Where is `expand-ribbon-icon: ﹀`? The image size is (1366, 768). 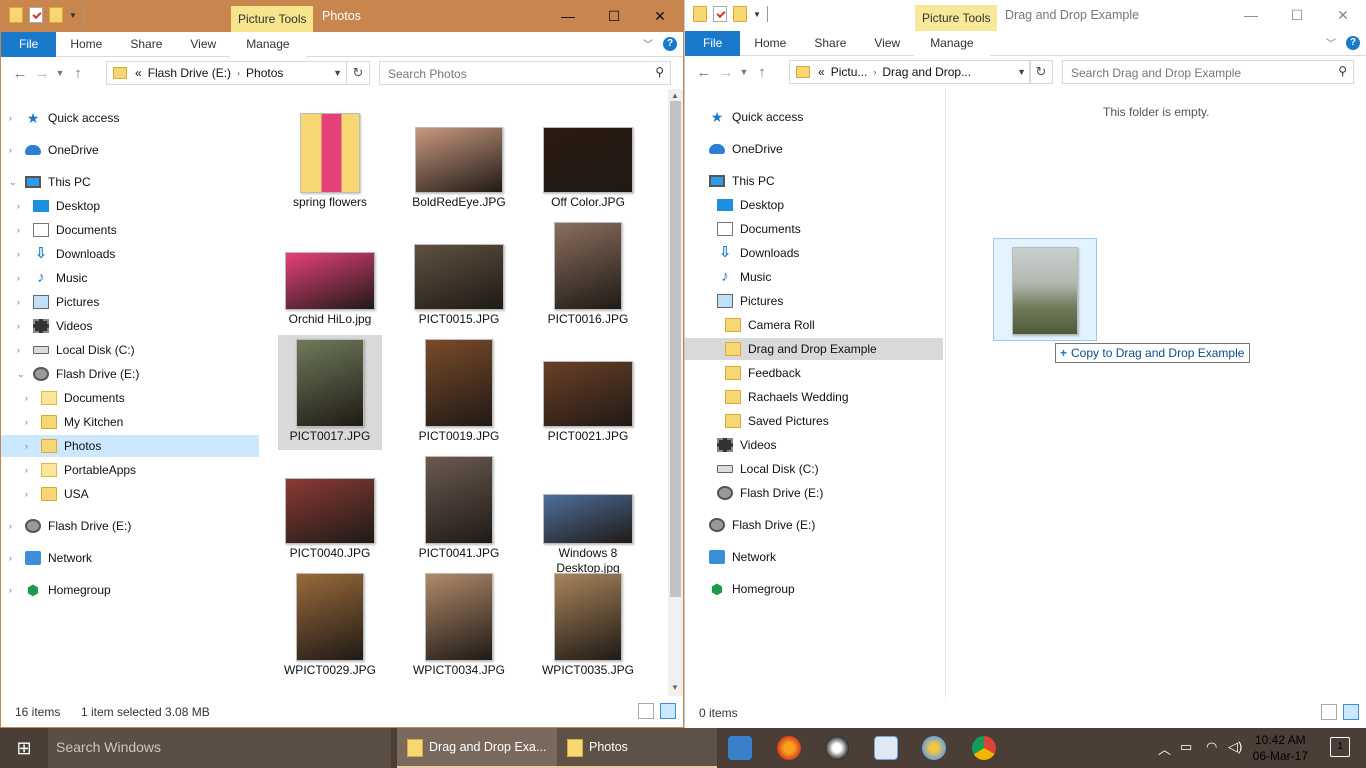 expand-ribbon-icon: ﹀ is located at coordinates (1331, 42).